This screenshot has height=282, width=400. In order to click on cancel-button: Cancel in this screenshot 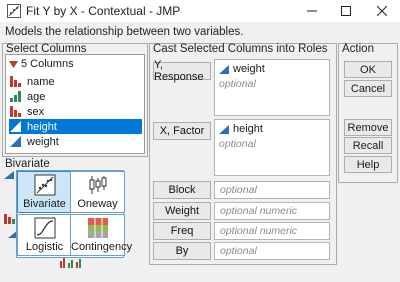, I will do `click(368, 88)`.